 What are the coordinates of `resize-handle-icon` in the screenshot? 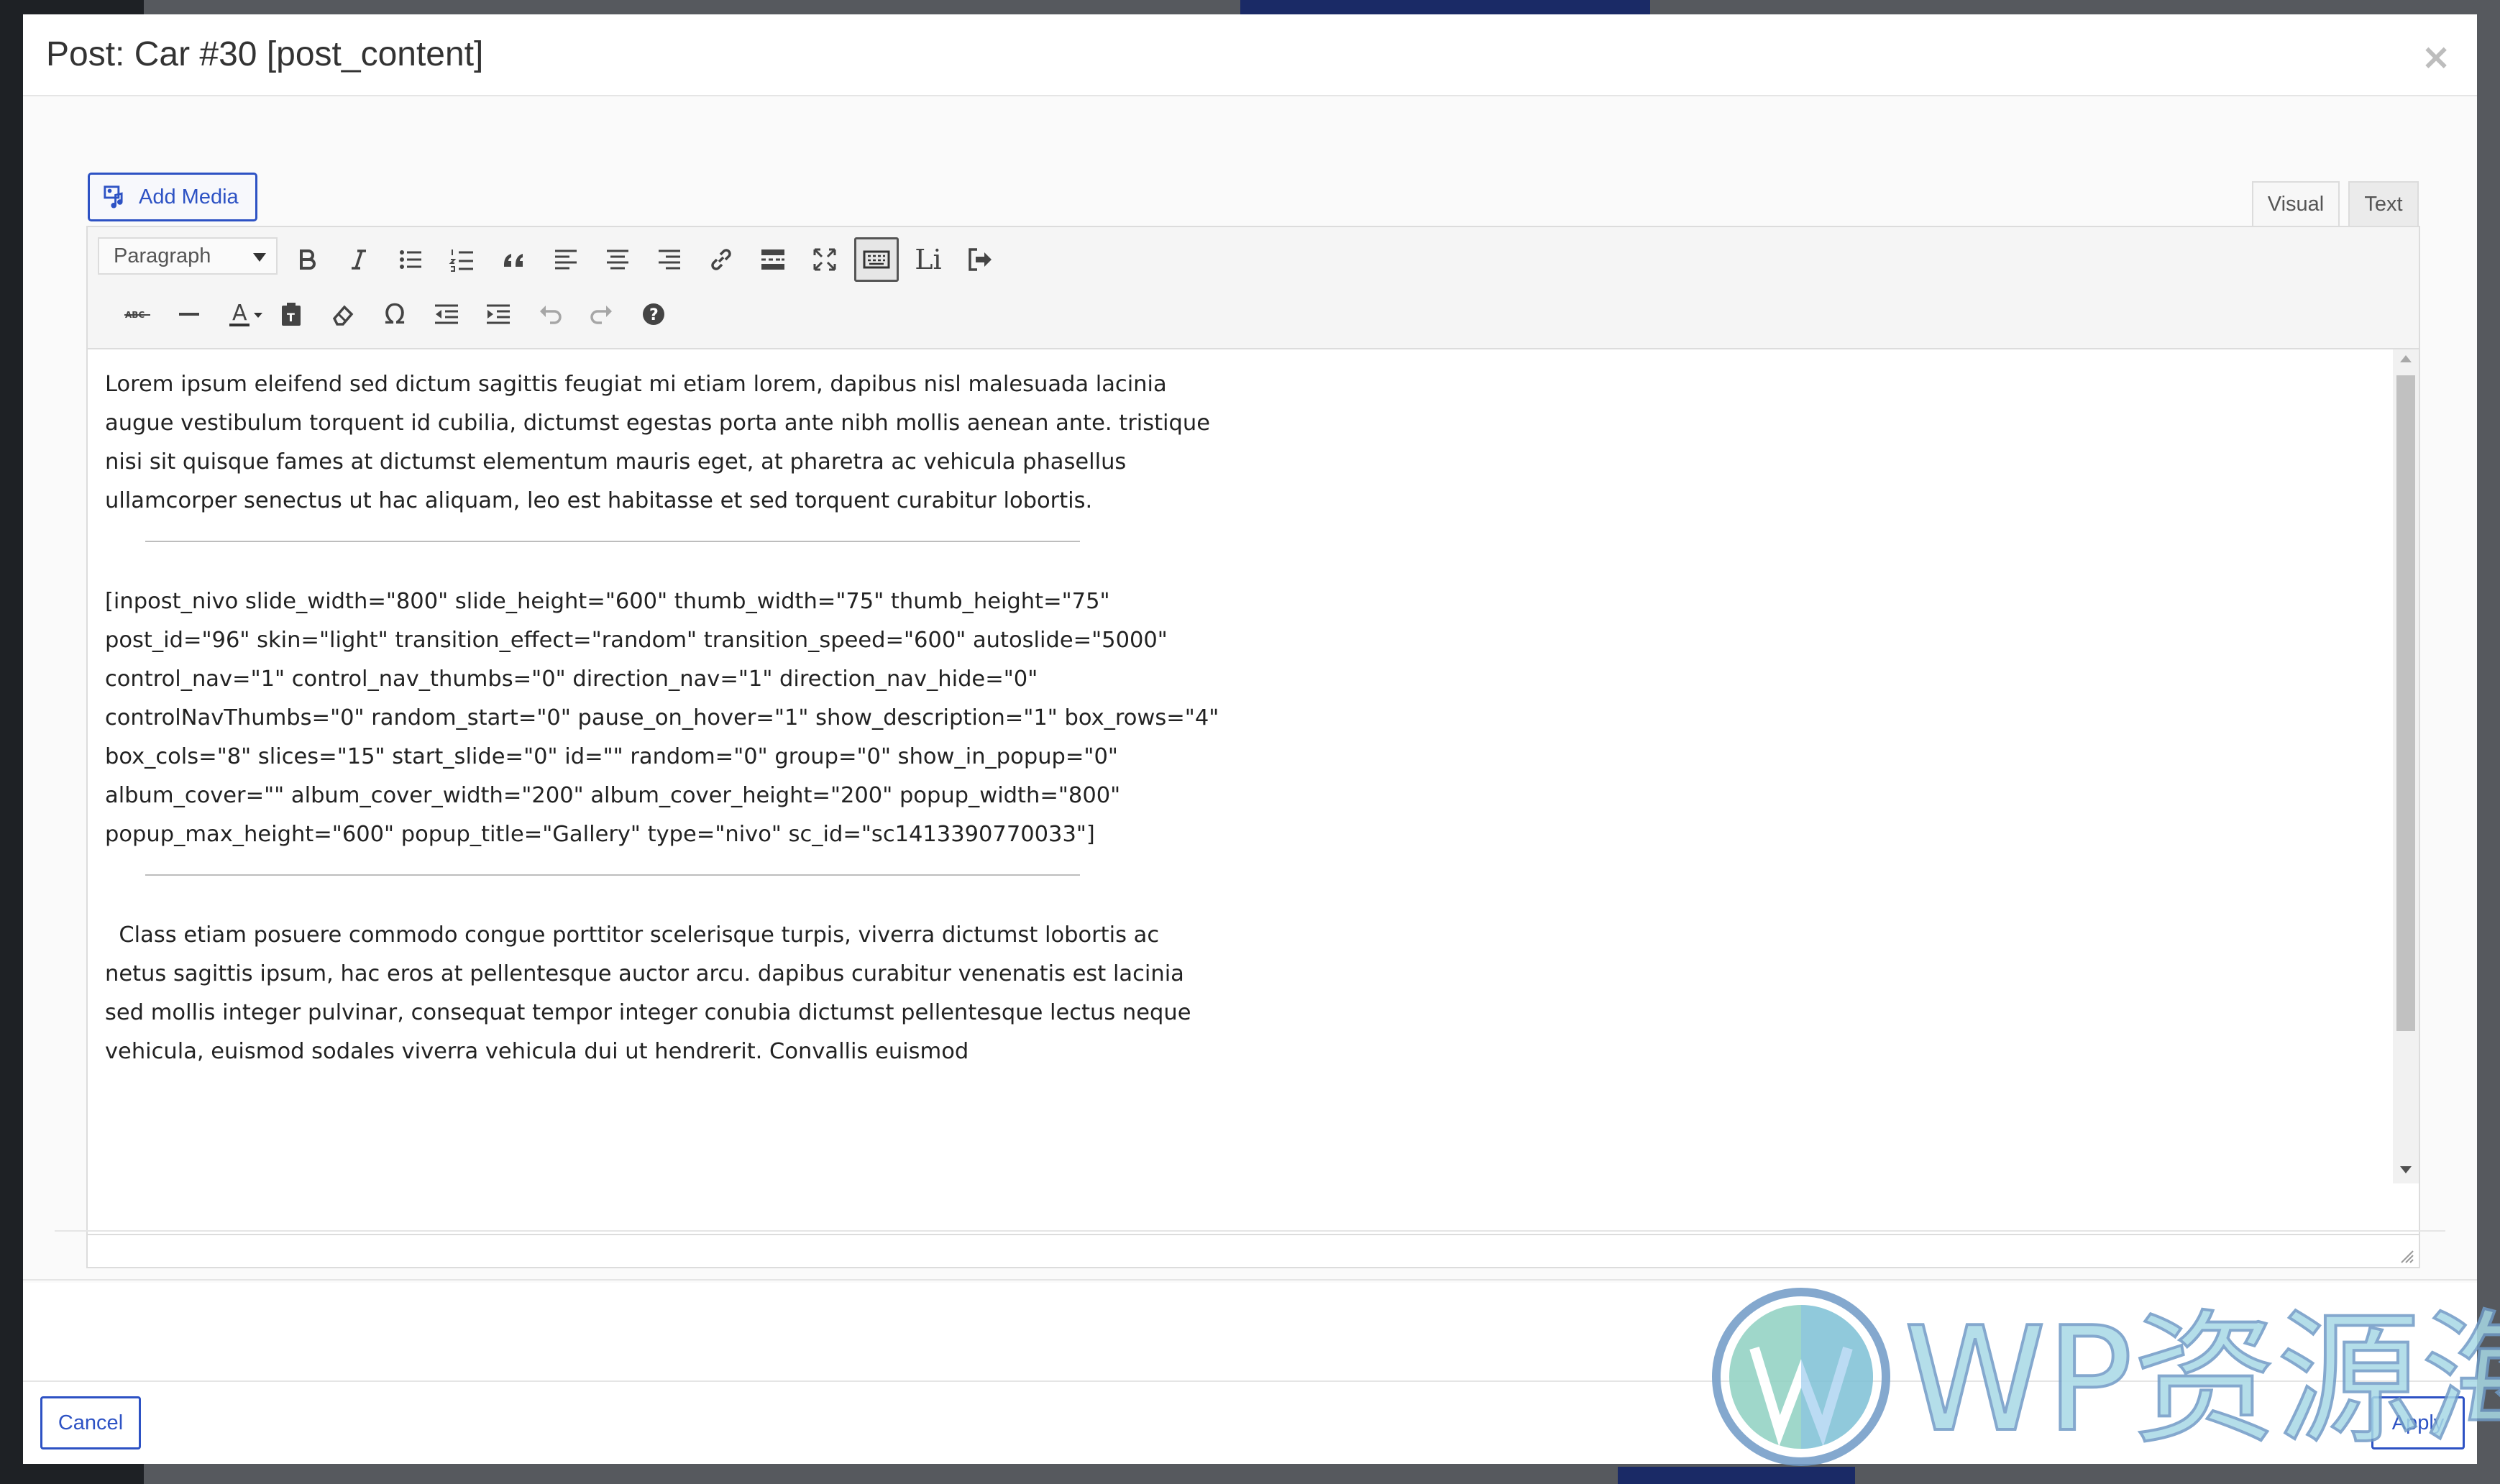 It's located at (2406, 1256).